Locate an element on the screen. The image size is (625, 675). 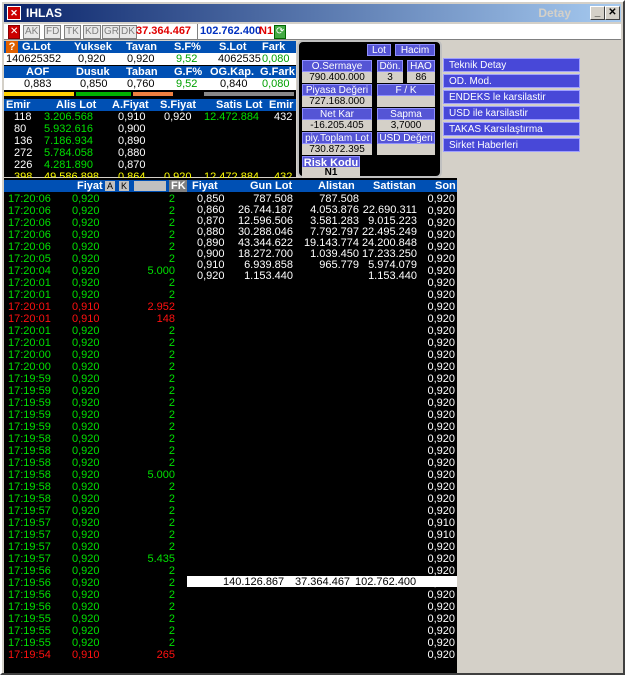
depth-header-emir: Emir is located at coordinates (18, 105).